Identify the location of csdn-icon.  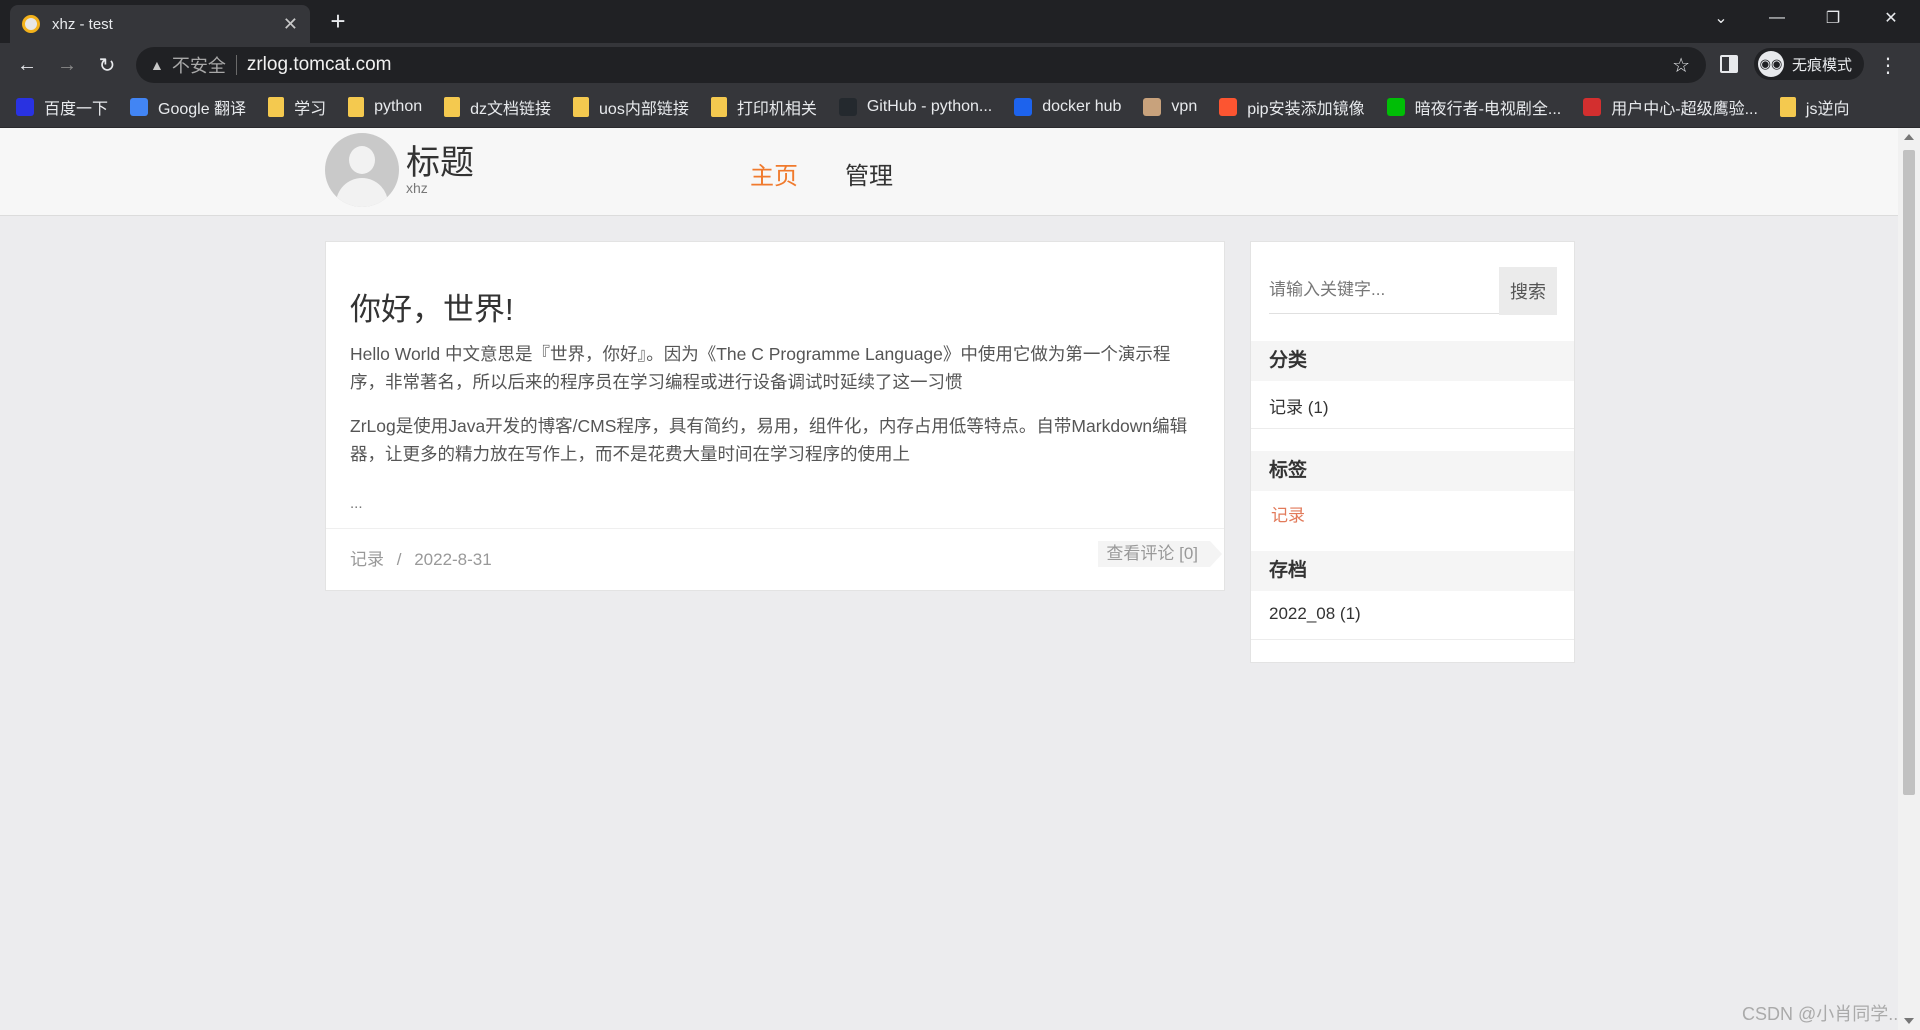
(1228, 106).